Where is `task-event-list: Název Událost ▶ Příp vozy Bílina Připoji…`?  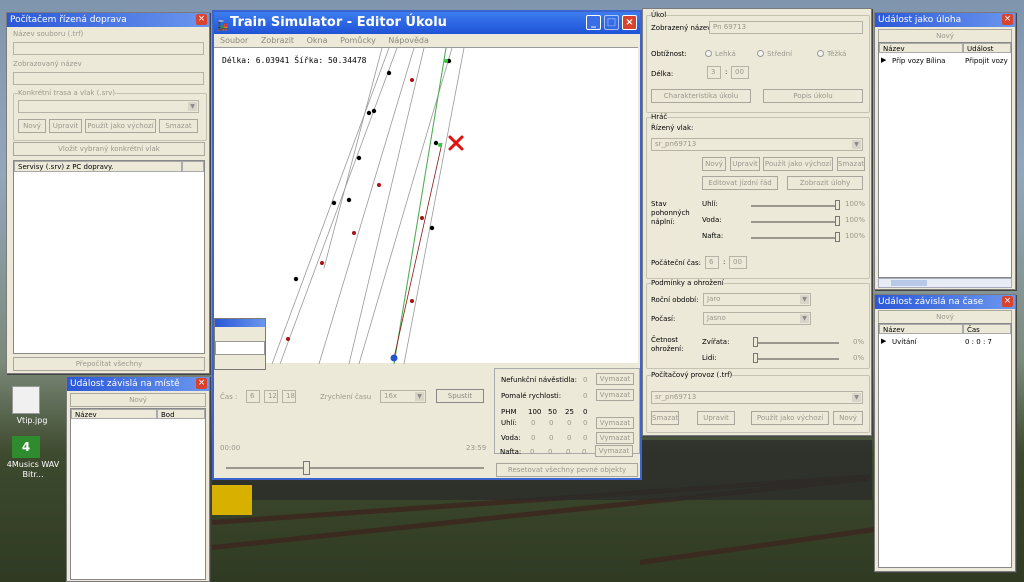 task-event-list: Název Událost ▶ Příp vozy Bílina Připoji… is located at coordinates (945, 160).